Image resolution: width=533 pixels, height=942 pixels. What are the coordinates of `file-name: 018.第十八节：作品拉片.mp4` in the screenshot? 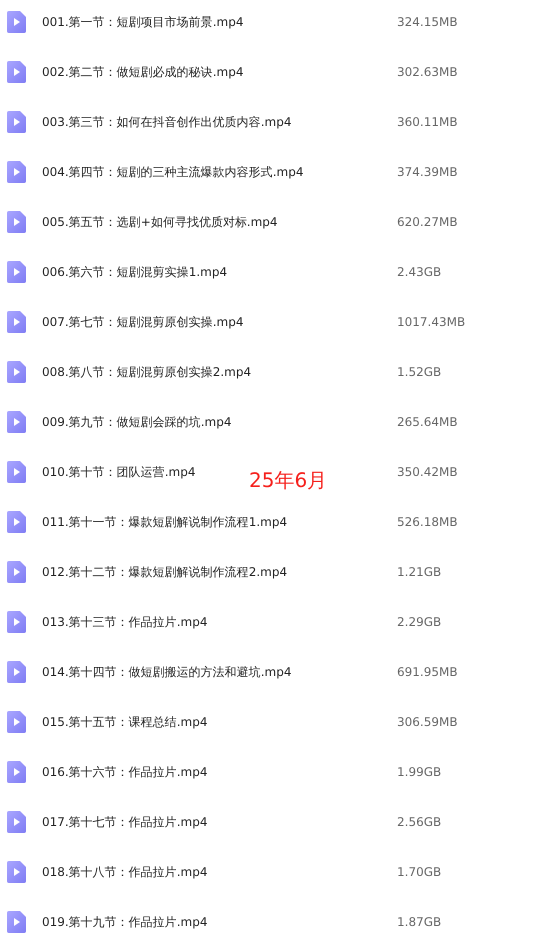 It's located at (125, 872).